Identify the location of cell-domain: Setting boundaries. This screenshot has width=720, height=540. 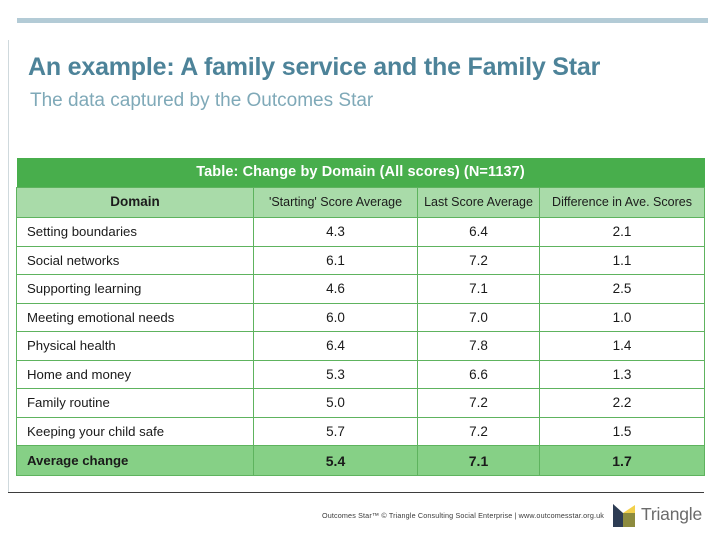
(135, 232).